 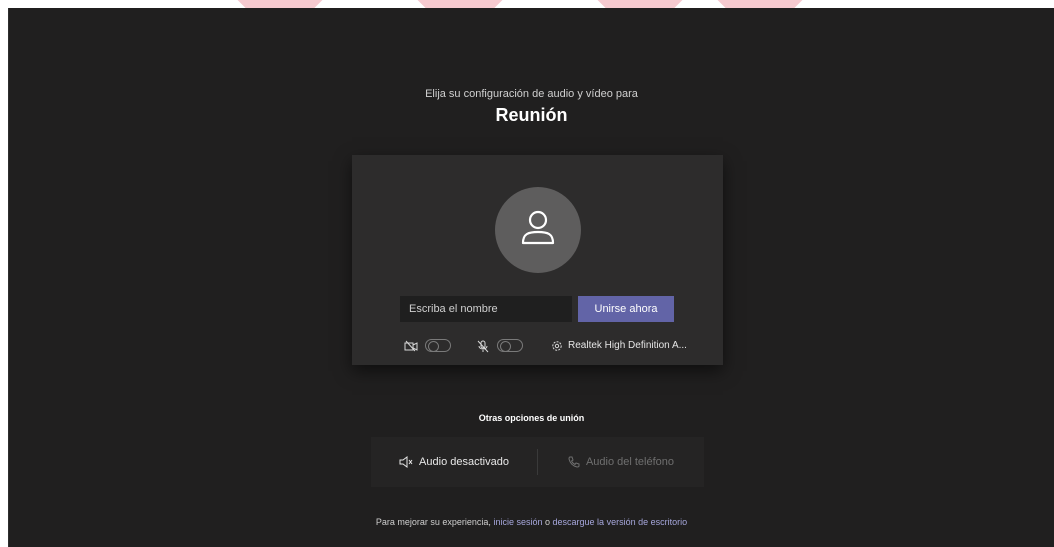 I want to click on person-icon, so click(x=538, y=227).